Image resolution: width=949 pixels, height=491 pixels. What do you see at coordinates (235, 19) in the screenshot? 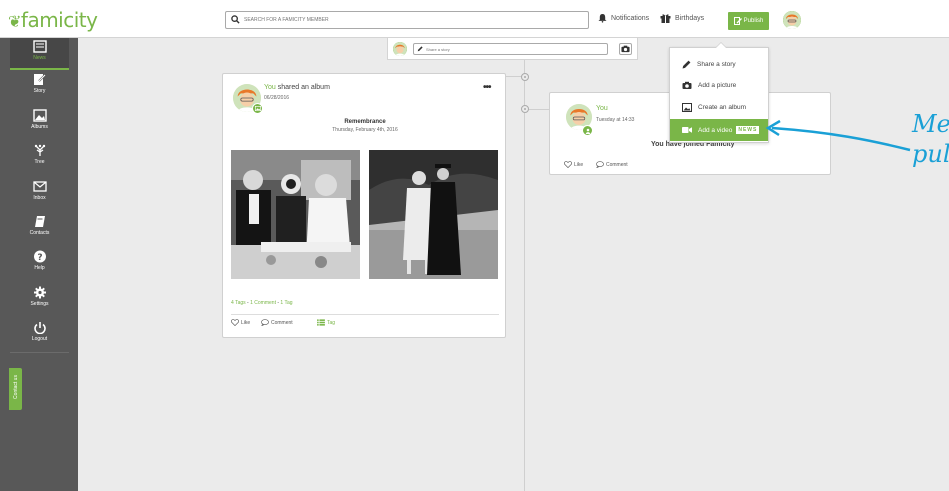
I see `search-icon` at bounding box center [235, 19].